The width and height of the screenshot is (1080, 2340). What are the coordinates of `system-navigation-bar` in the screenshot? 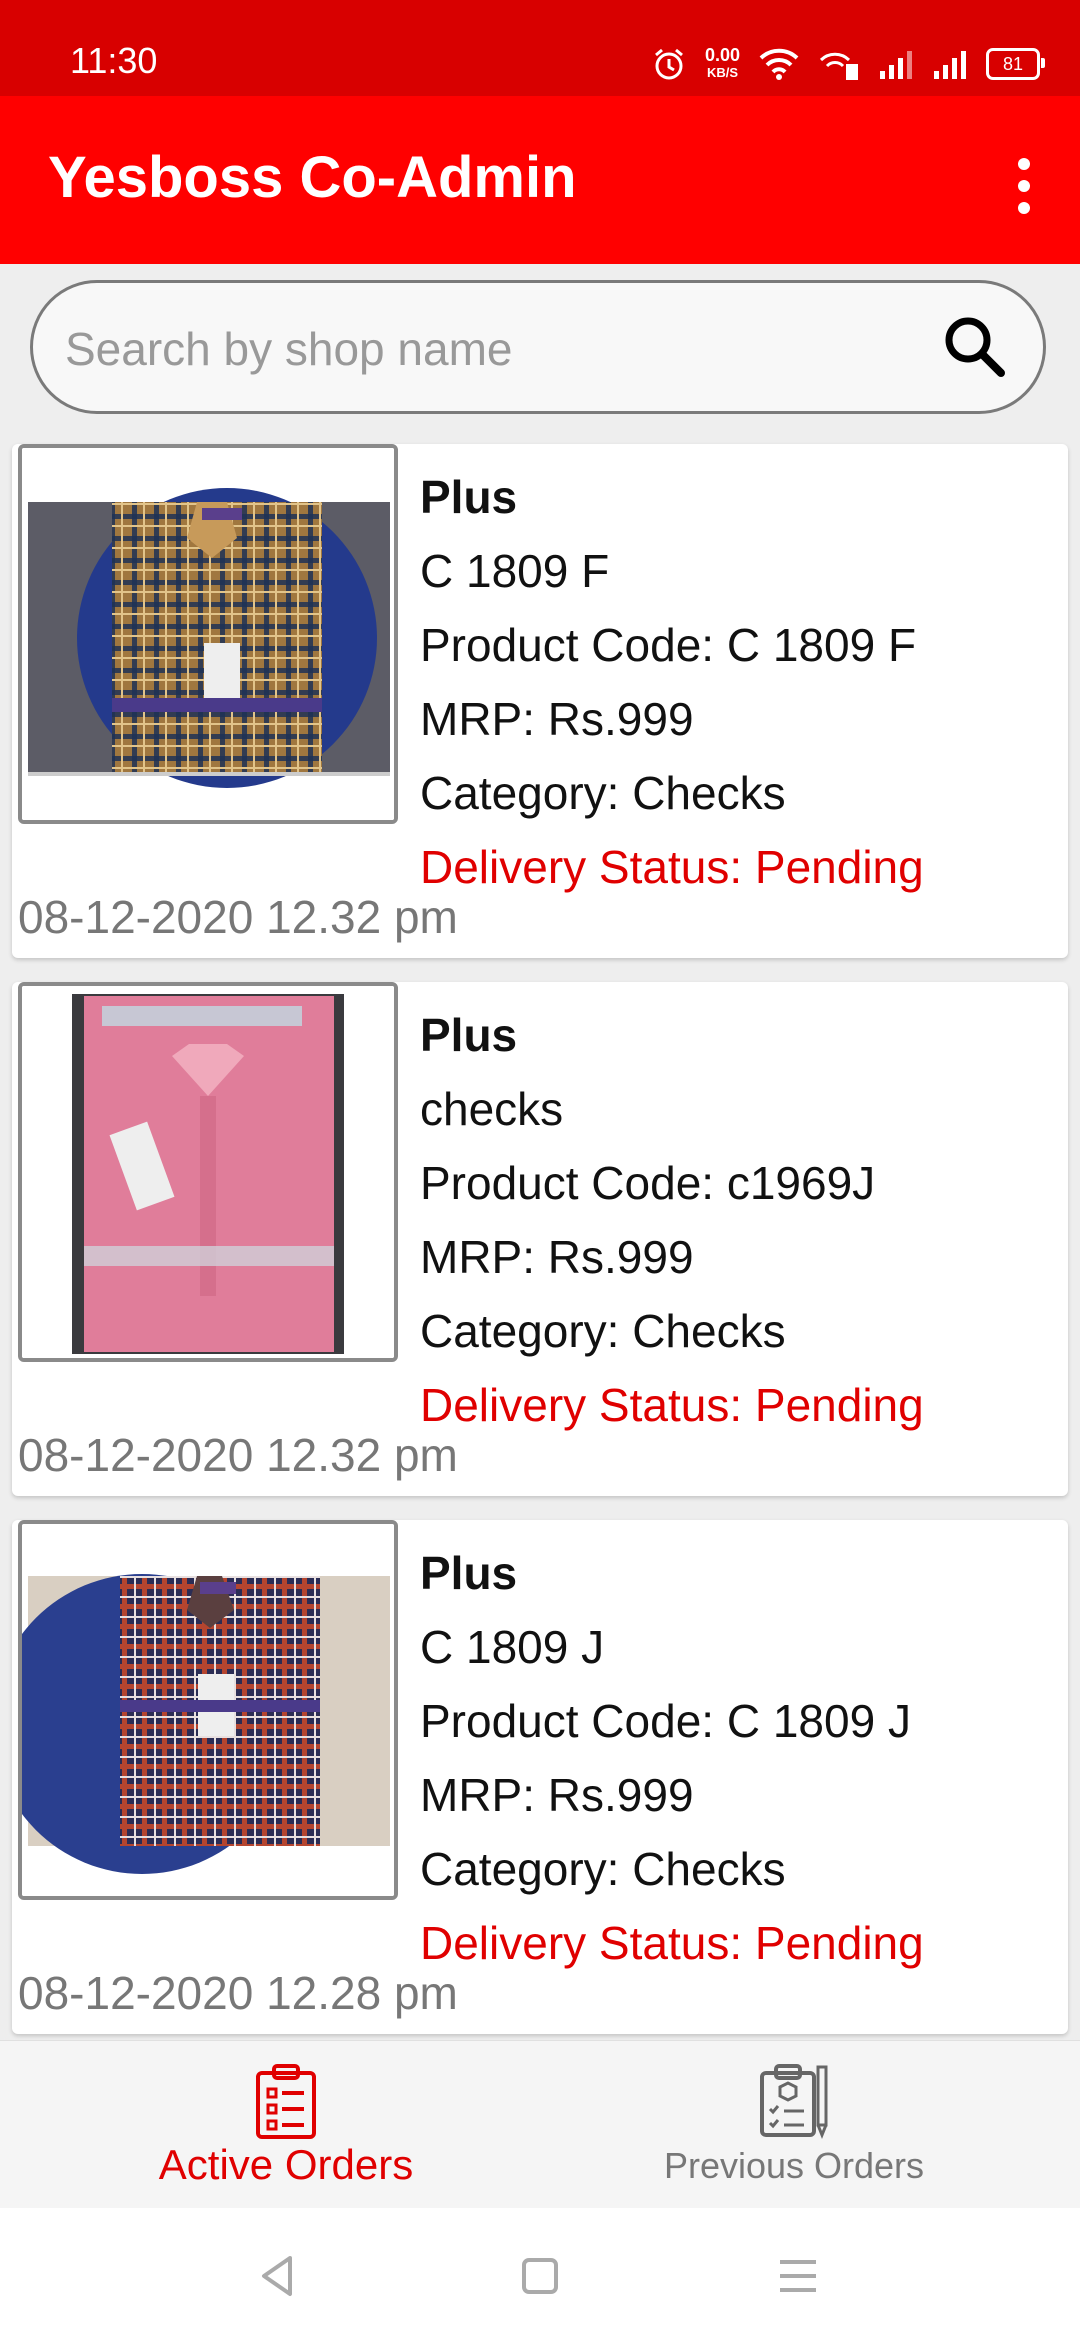 It's located at (540, 2274).